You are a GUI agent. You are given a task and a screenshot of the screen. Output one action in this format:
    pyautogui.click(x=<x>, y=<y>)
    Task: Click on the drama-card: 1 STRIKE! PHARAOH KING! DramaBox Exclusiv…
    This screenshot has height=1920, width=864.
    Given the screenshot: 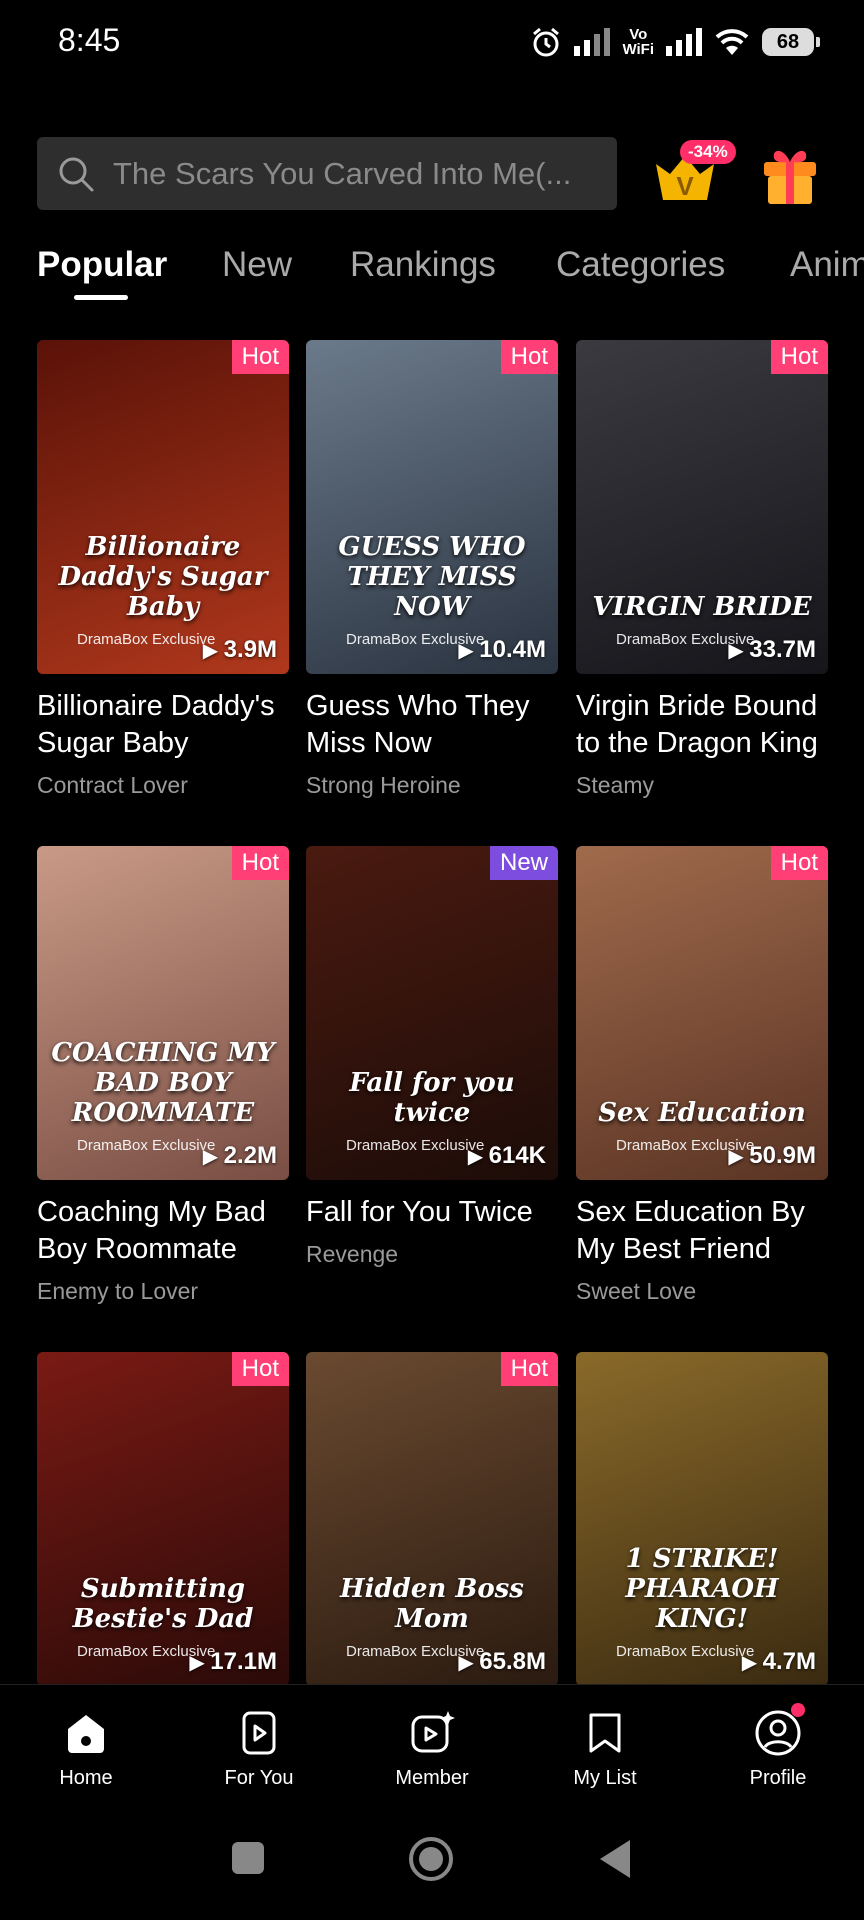 What is the action you would take?
    pyautogui.click(x=702, y=1519)
    